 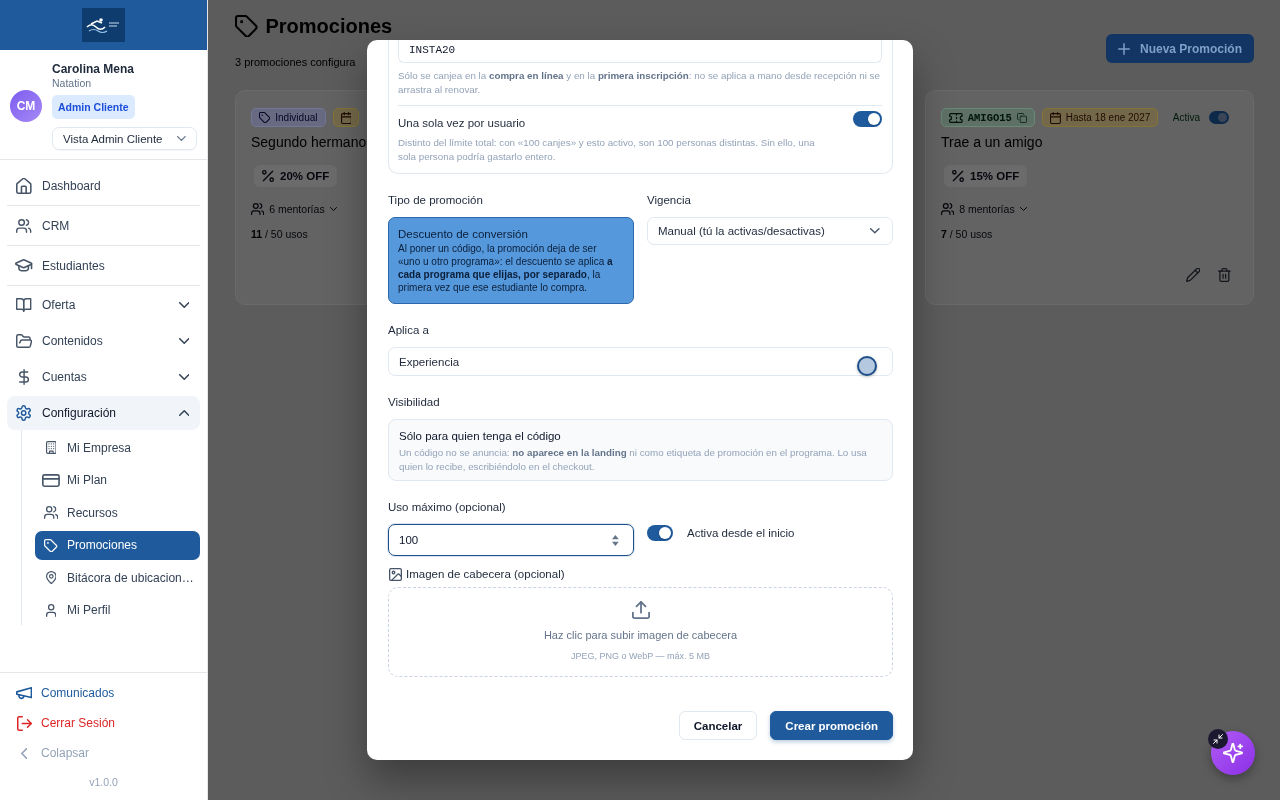 I want to click on chevron-left-icon, so click(x=24, y=753).